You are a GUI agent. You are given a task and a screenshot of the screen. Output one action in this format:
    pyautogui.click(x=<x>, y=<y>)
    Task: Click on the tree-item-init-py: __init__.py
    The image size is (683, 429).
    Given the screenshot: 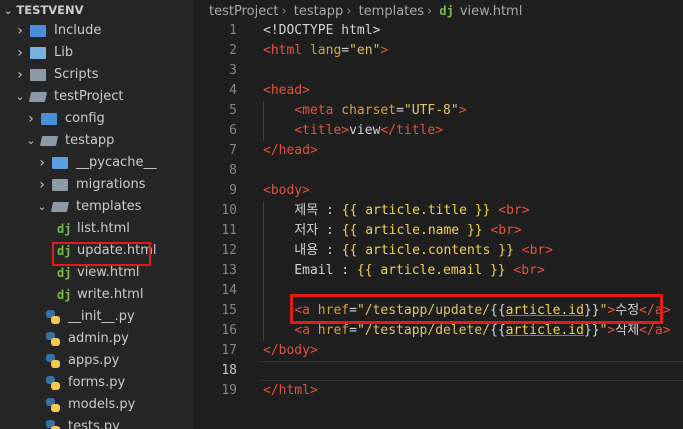 What is the action you would take?
    pyautogui.click(x=96, y=317)
    